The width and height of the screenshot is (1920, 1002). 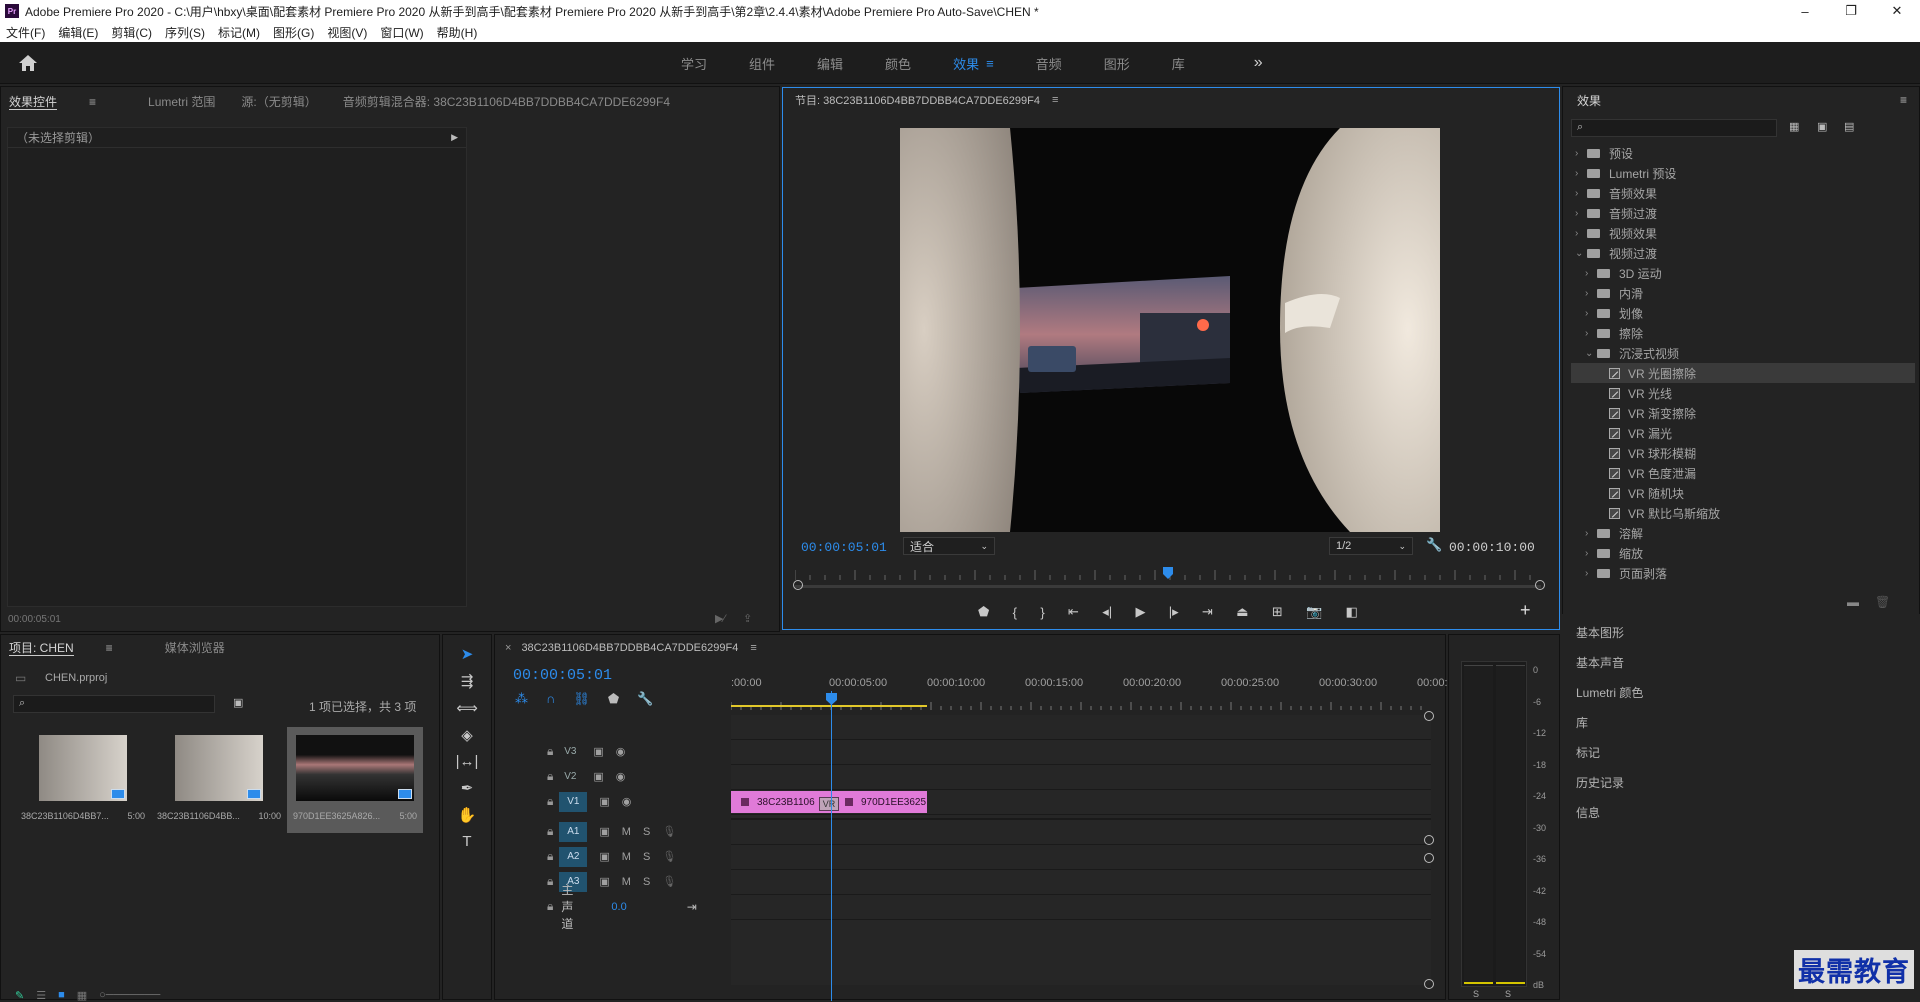 What do you see at coordinates (1903, 100) in the screenshot?
I see `effects-menu-icon: ≡` at bounding box center [1903, 100].